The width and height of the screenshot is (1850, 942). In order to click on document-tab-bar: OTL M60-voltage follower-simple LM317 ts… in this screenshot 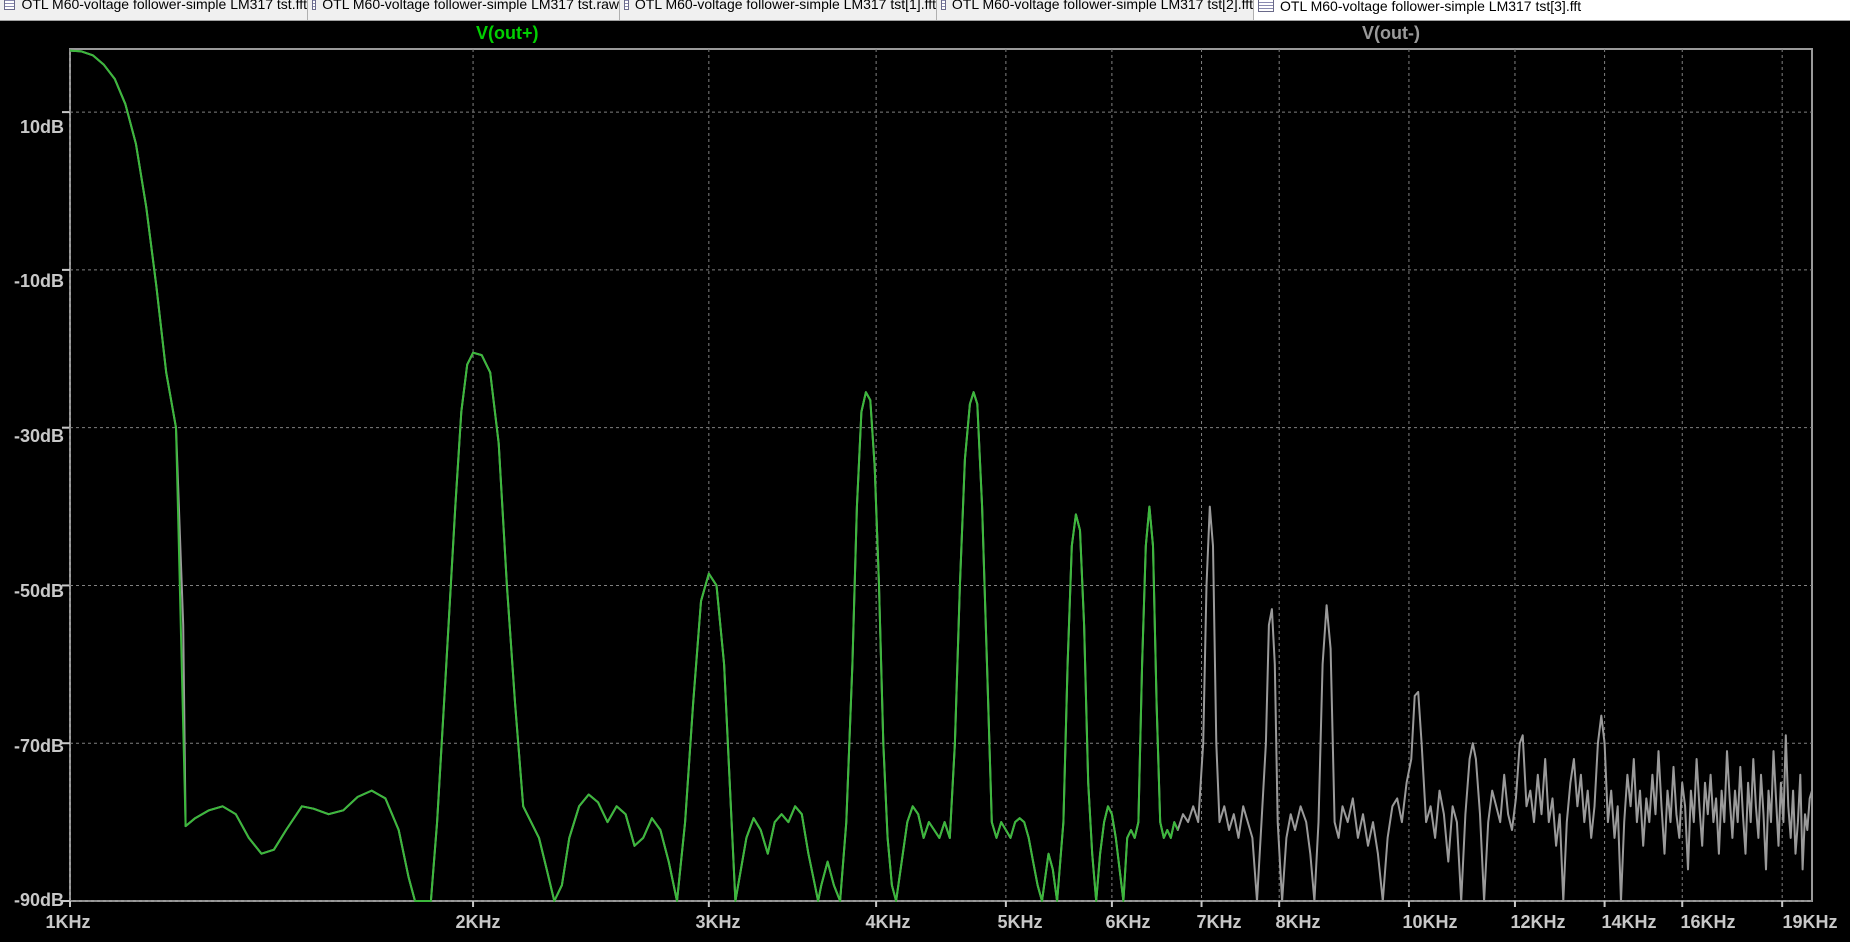, I will do `click(925, 10)`.